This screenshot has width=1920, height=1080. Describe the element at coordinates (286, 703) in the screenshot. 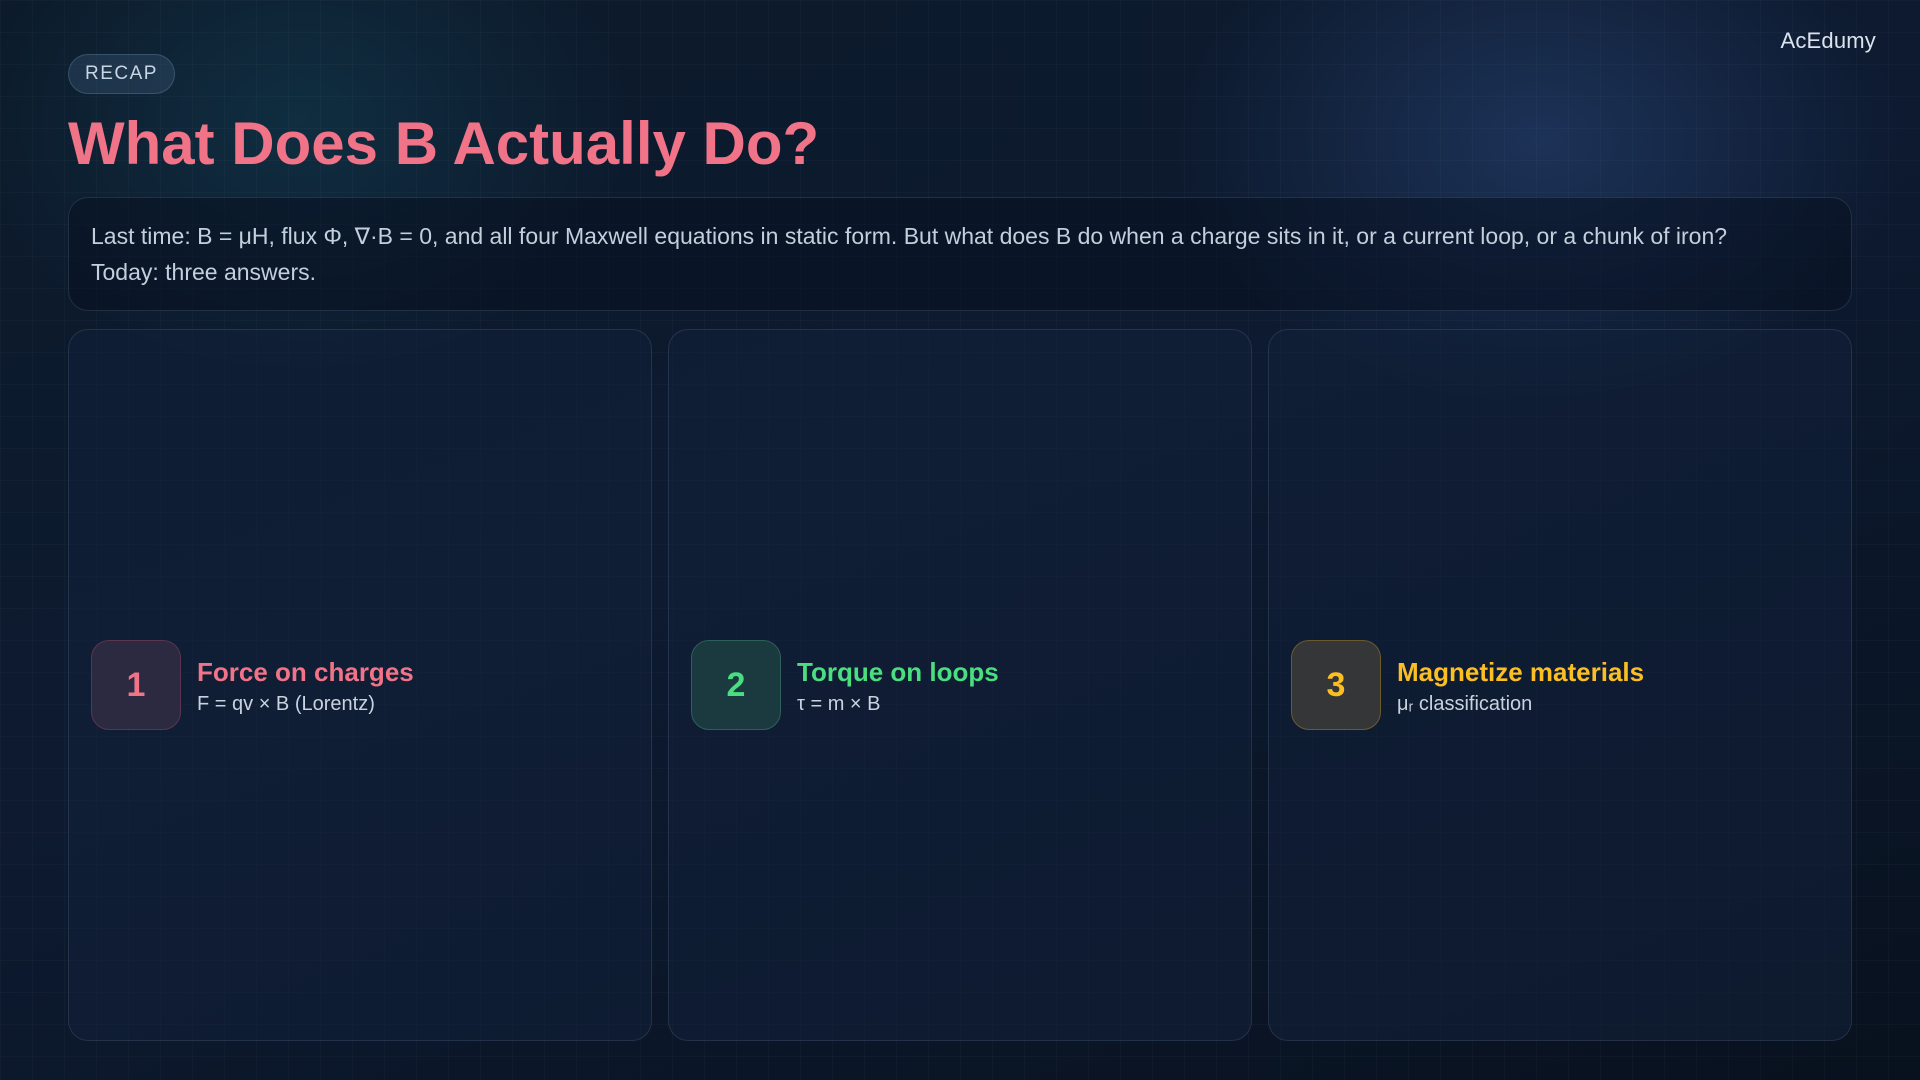

I see `card-formula: F = qv × B (Lorentz)` at that location.